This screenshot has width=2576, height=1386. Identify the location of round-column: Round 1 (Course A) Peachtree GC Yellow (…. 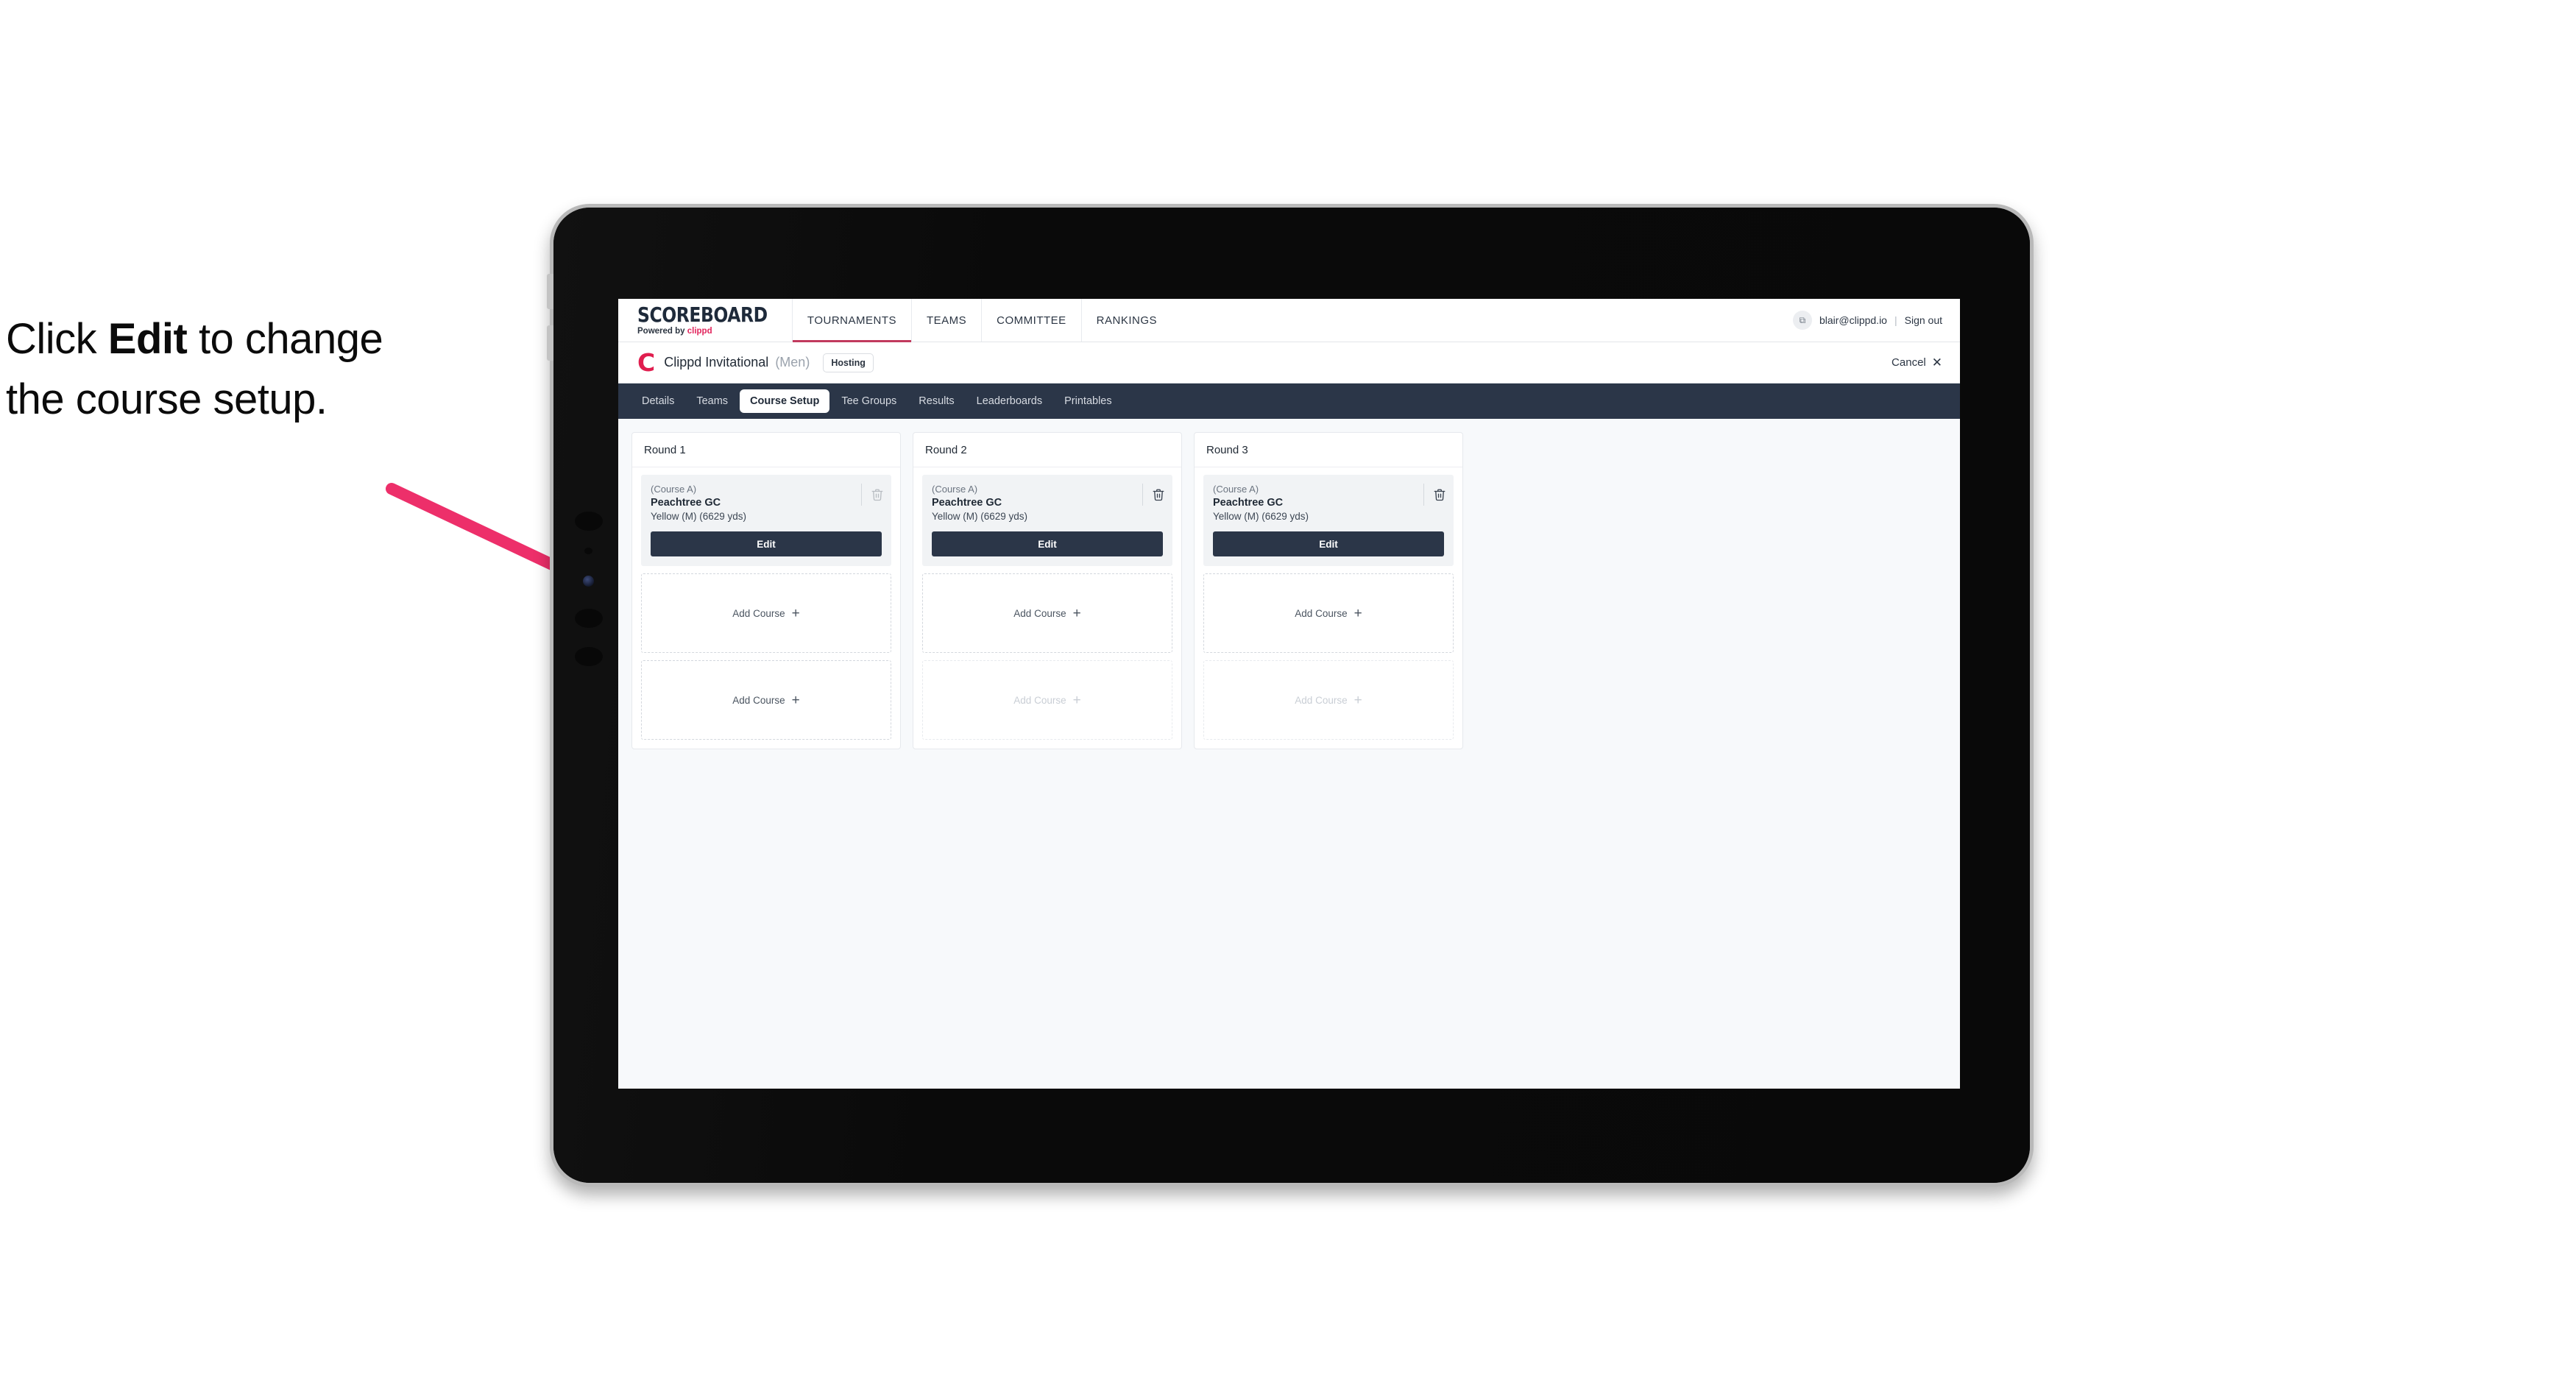
(766, 591).